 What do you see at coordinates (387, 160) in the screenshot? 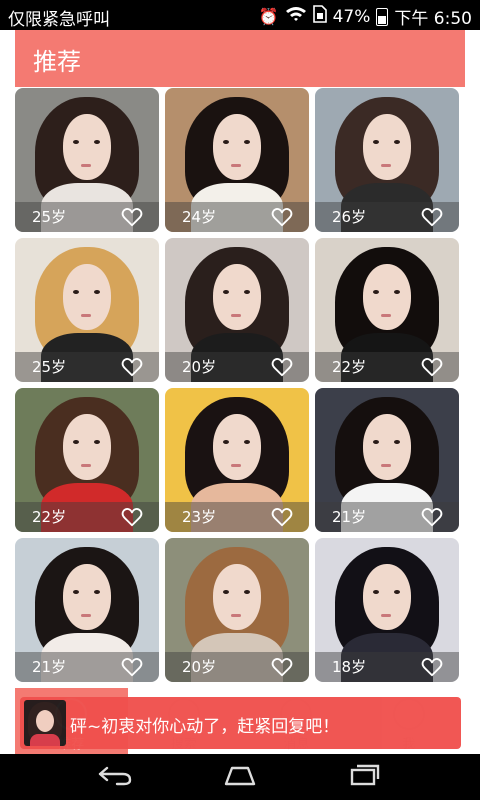
I see `profile-card: 26岁` at bounding box center [387, 160].